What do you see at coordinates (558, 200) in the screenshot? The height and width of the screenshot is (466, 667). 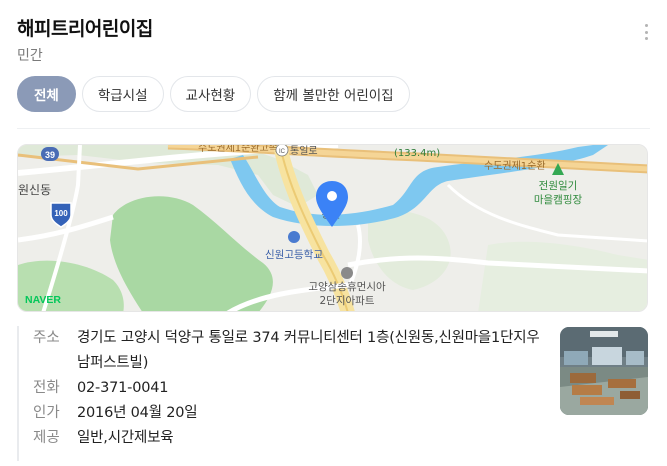 I see `camp-label-2: 마을캠핑장` at bounding box center [558, 200].